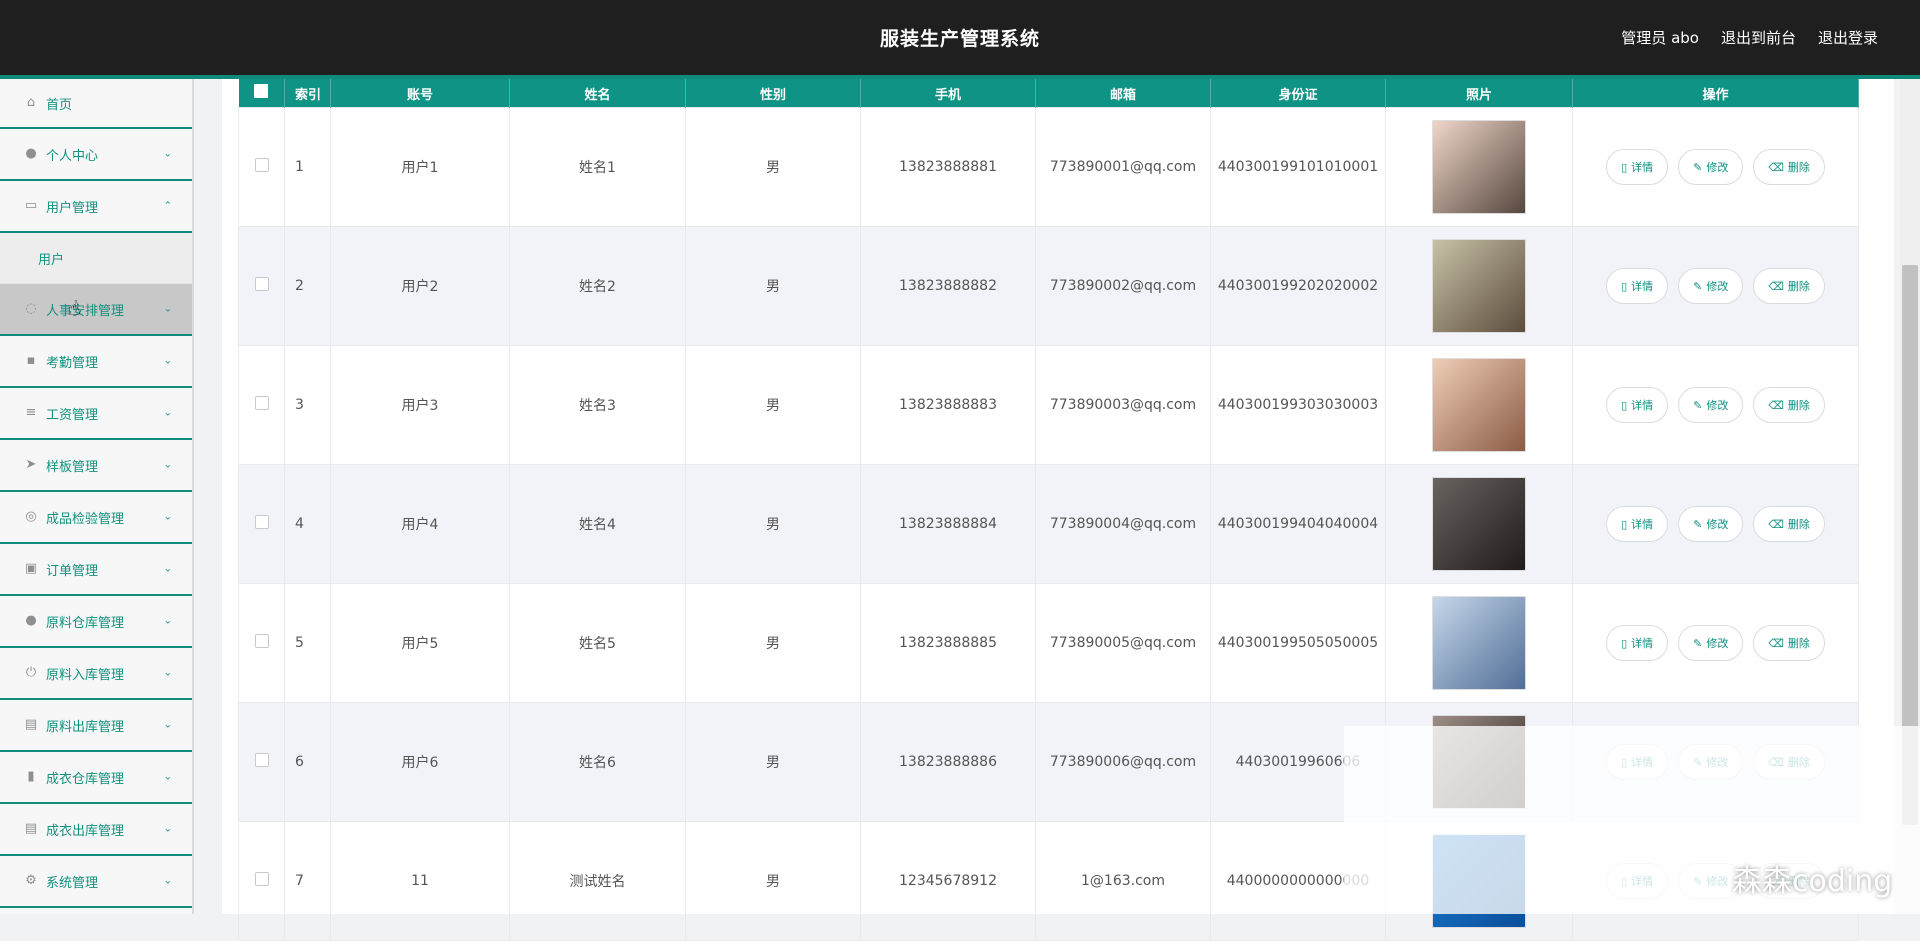 The width and height of the screenshot is (1920, 941). I want to click on sidebar-item-garment-outbound: ▤ 成衣出库管理 ⌄, so click(96, 830).